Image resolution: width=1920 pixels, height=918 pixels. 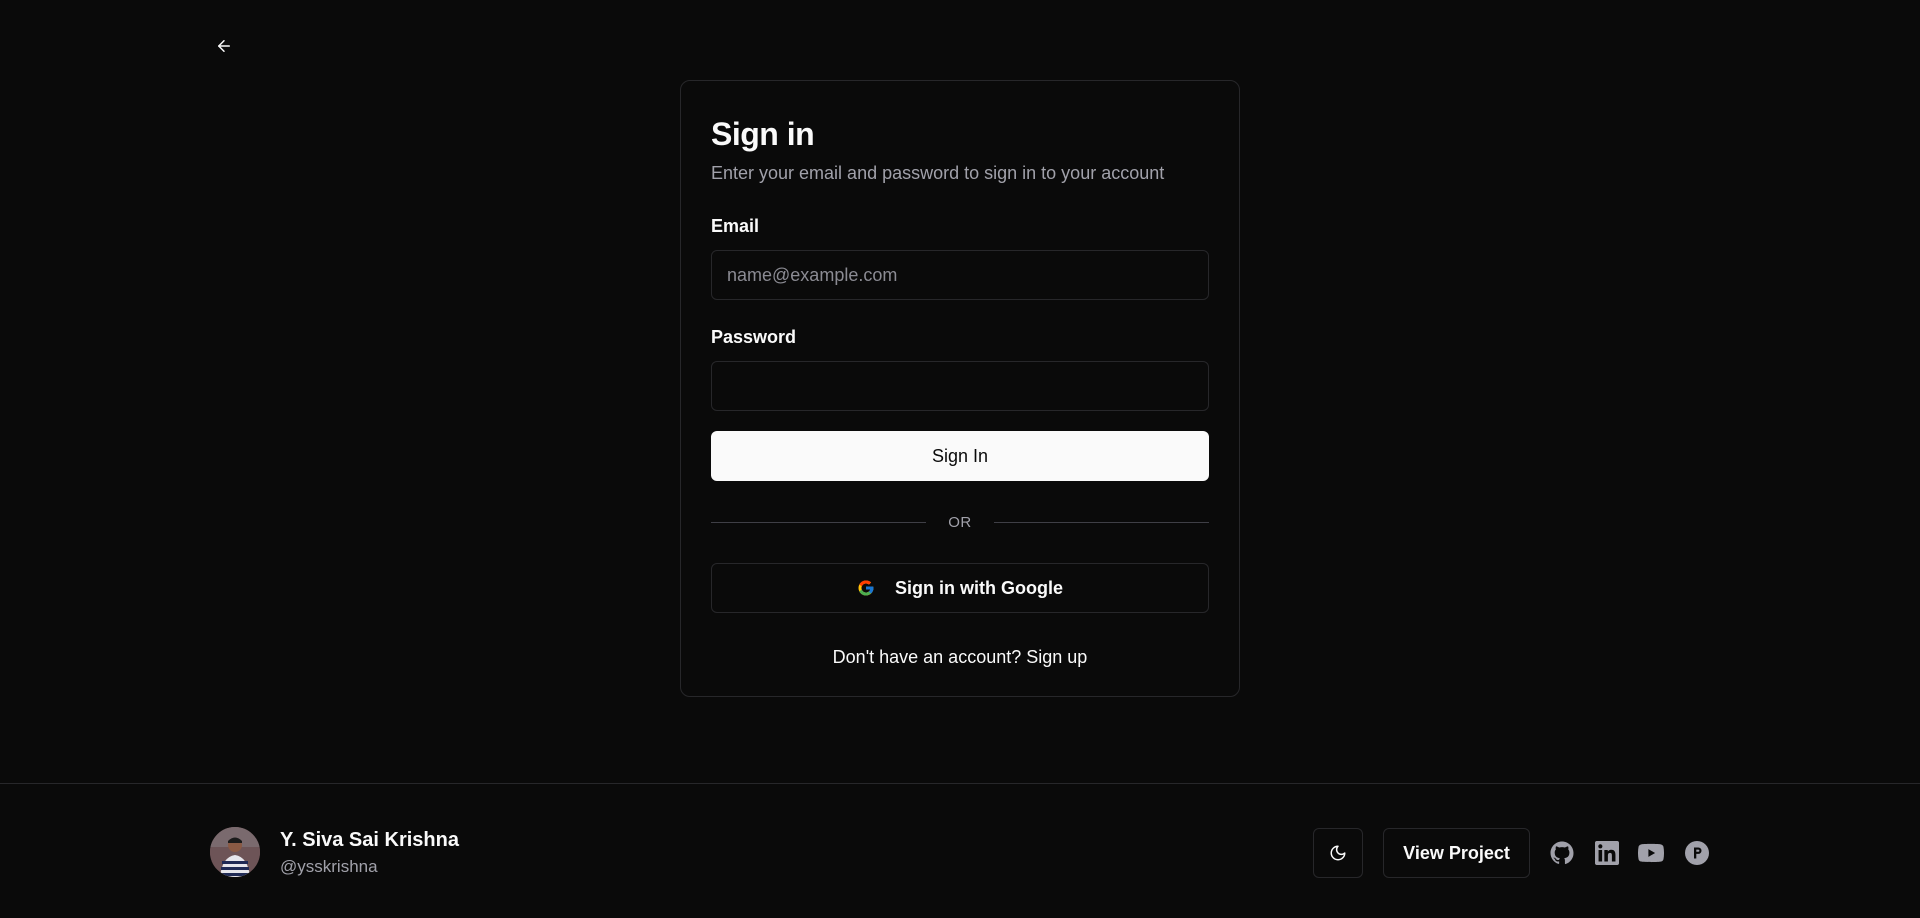 I want to click on divider-line-left, so click(x=819, y=522).